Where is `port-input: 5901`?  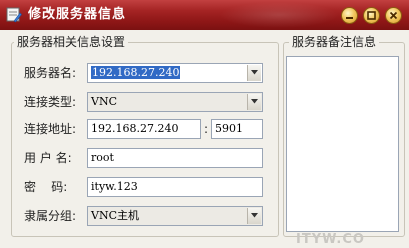 port-input: 5901 is located at coordinates (237, 129).